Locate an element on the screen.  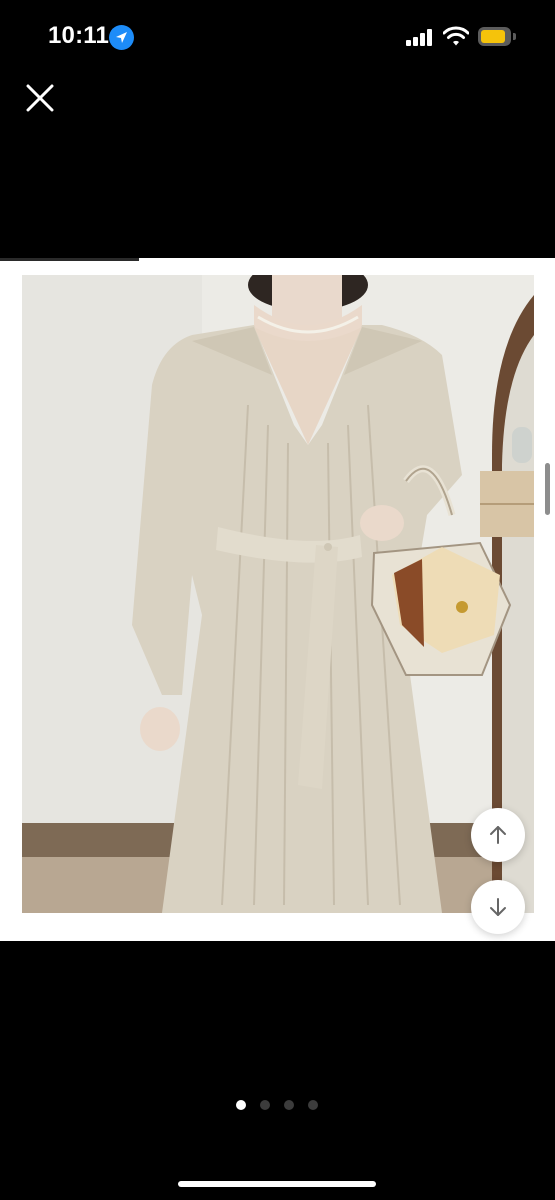
arrow-up-icon is located at coordinates (498, 835).